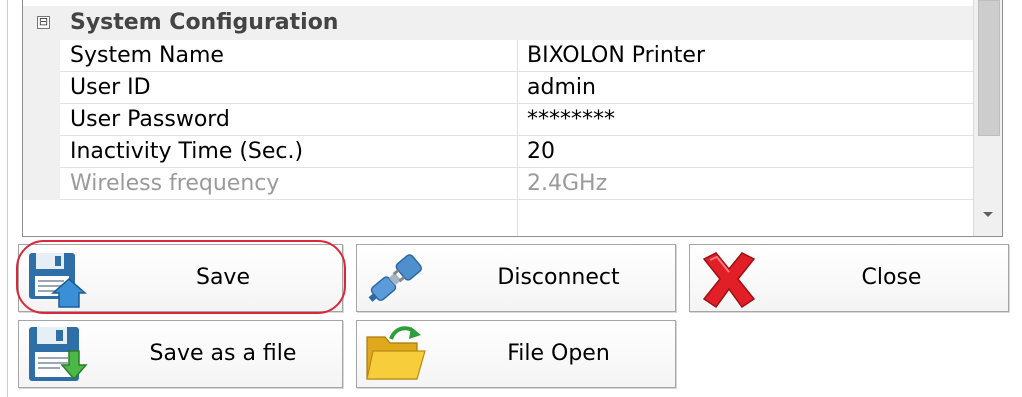 Image resolution: width=1022 pixels, height=397 pixels. What do you see at coordinates (147, 55) in the screenshot?
I see `property-name: System Name` at bounding box center [147, 55].